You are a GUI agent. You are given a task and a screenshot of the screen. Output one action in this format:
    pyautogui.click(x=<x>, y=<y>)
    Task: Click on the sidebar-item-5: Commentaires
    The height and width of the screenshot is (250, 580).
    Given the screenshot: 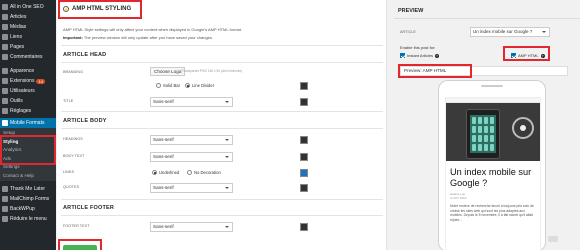 What is the action you would take?
    pyautogui.click(x=28, y=57)
    